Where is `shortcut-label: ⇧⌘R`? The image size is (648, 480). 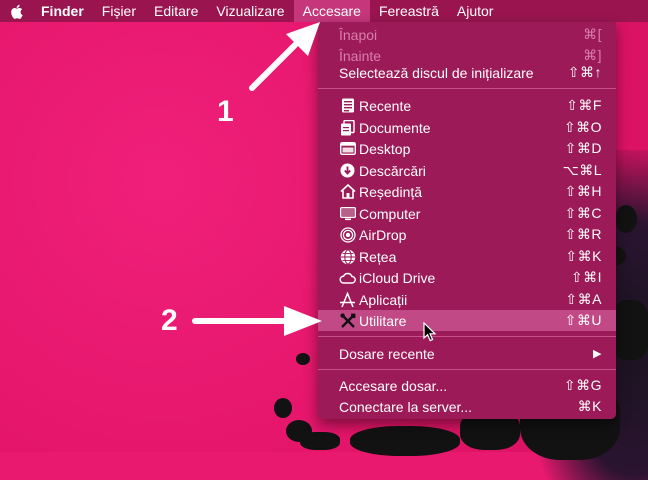
shortcut-label: ⇧⌘R is located at coordinates (583, 234).